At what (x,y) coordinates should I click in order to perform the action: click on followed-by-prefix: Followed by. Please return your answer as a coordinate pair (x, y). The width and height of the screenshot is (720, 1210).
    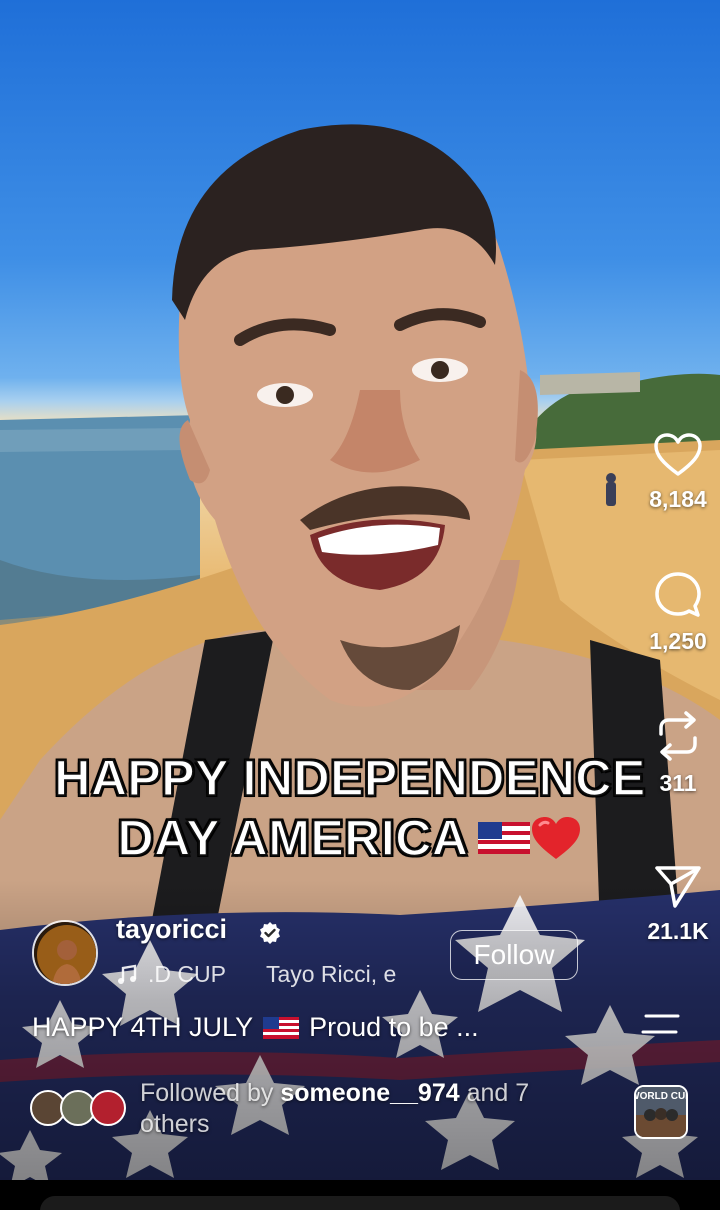
    Looking at the image, I should click on (207, 1093).